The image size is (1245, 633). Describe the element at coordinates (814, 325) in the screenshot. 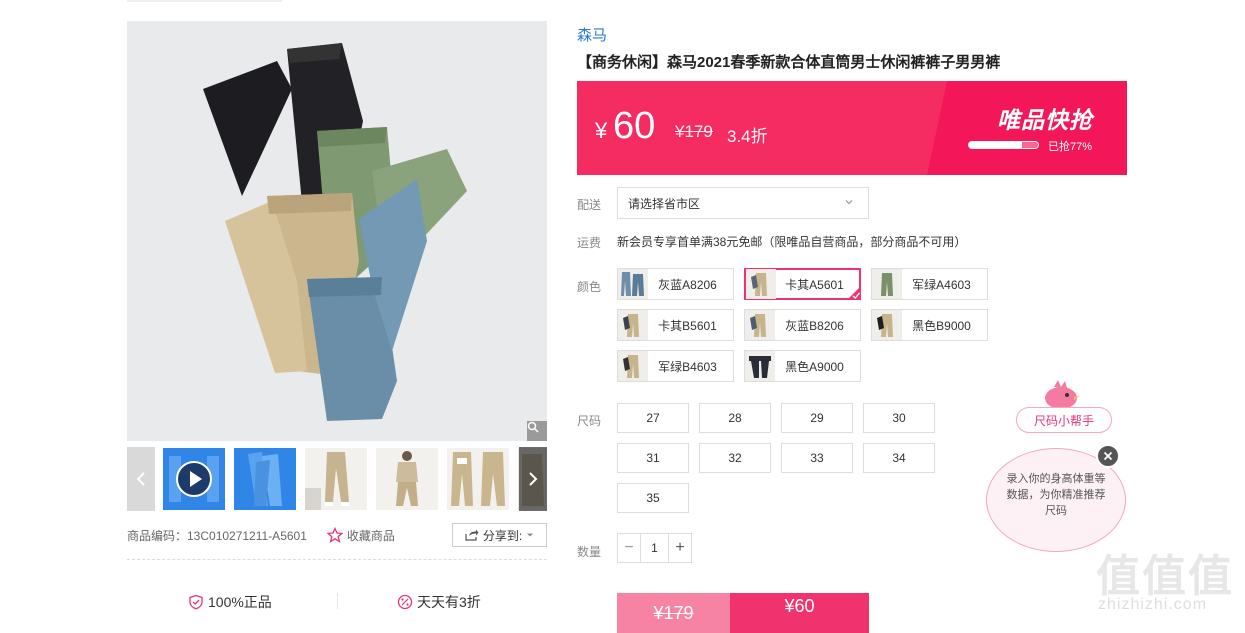

I see `color-option-label: 灰蓝B8206` at that location.